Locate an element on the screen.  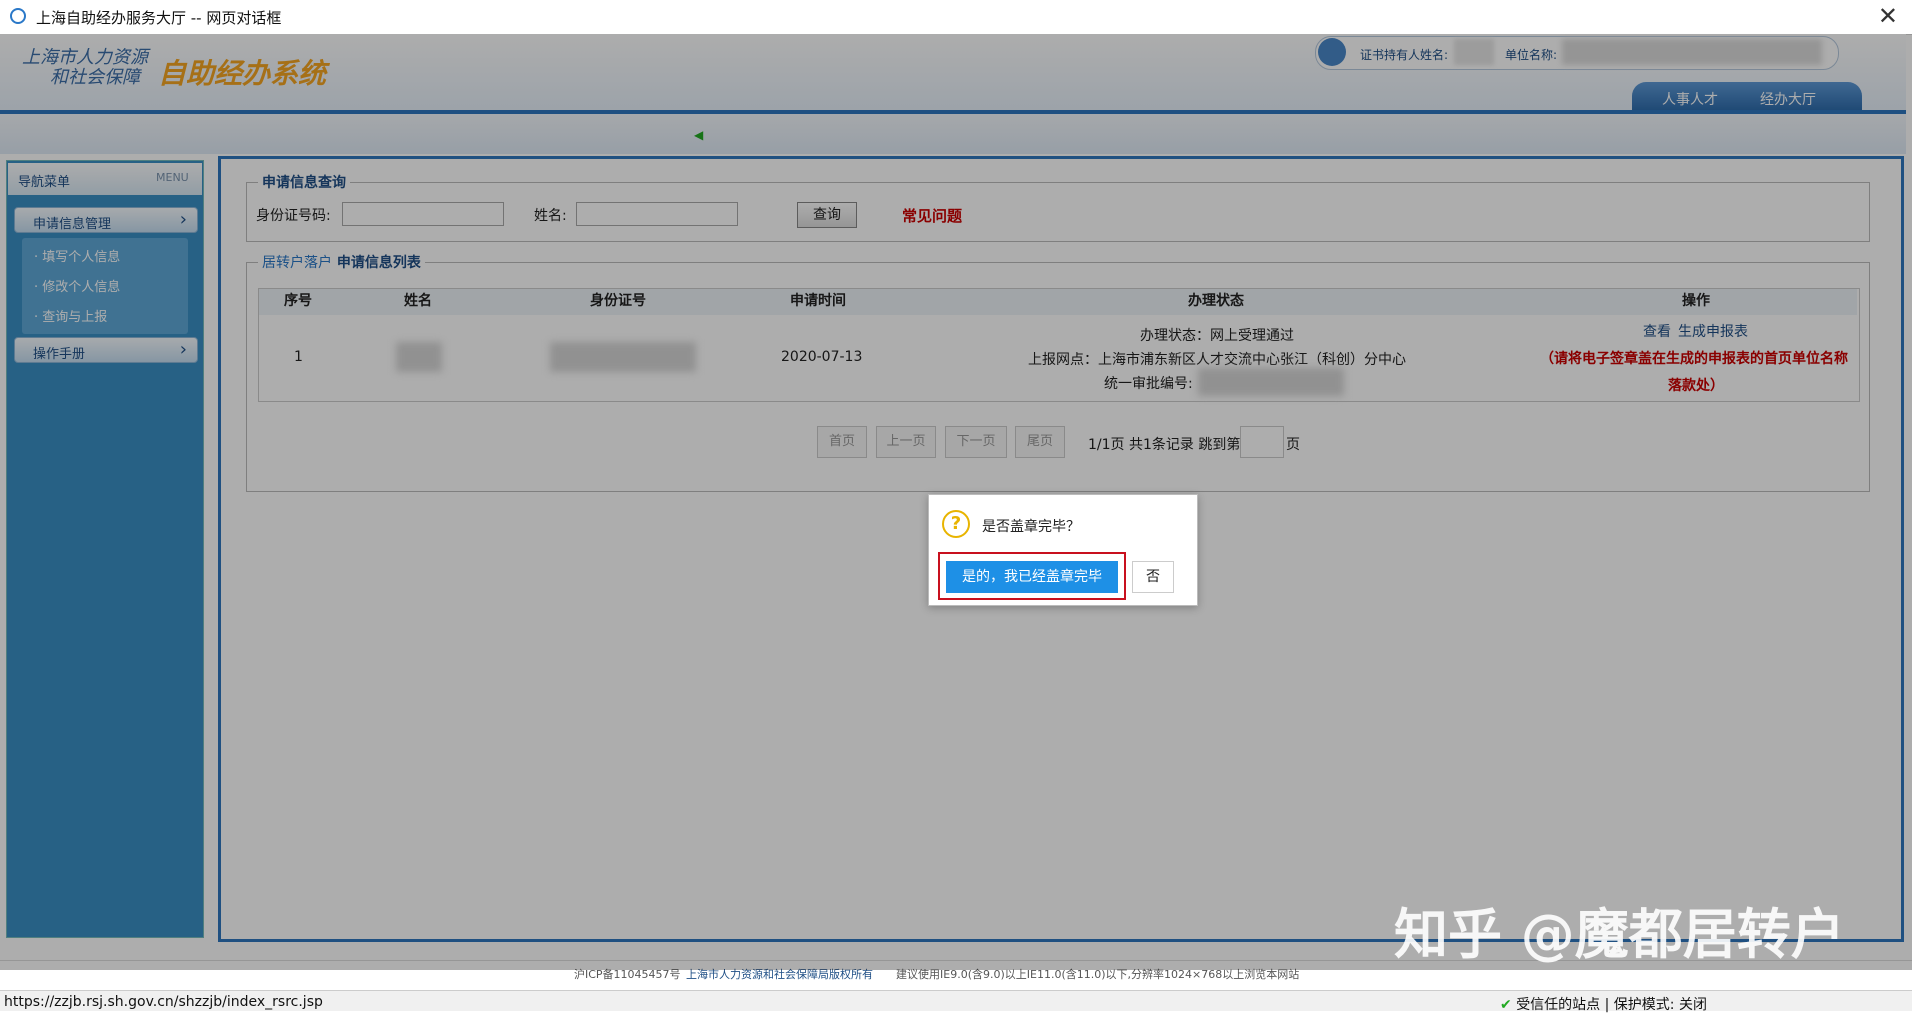
window-title: 上海自助经办服务大厅 -- 网页对话框 is located at coordinates (159, 18).